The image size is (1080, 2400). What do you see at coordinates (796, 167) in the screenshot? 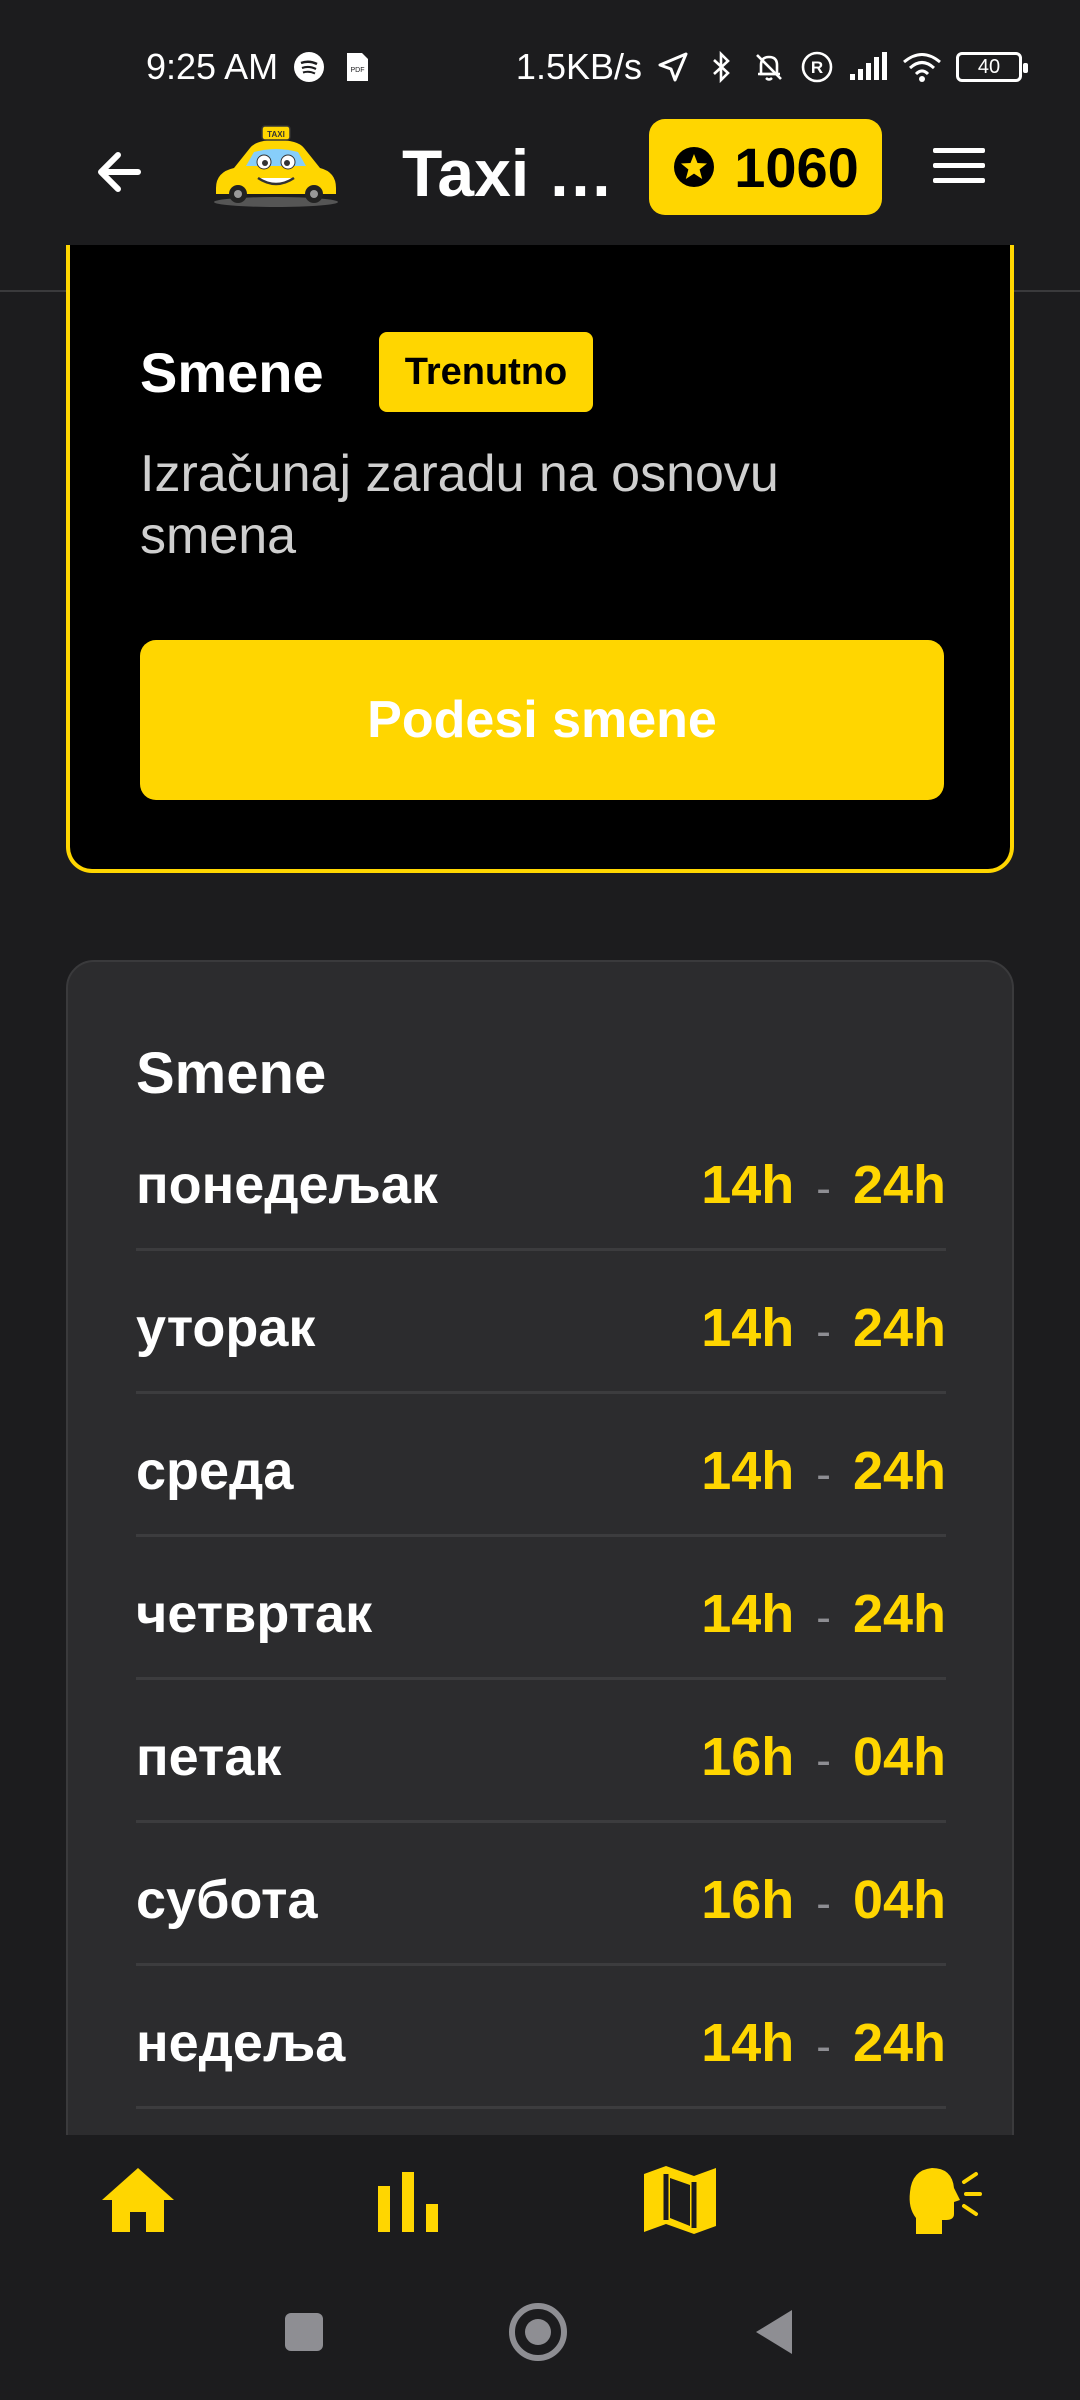
I see `coin-count: 1060` at bounding box center [796, 167].